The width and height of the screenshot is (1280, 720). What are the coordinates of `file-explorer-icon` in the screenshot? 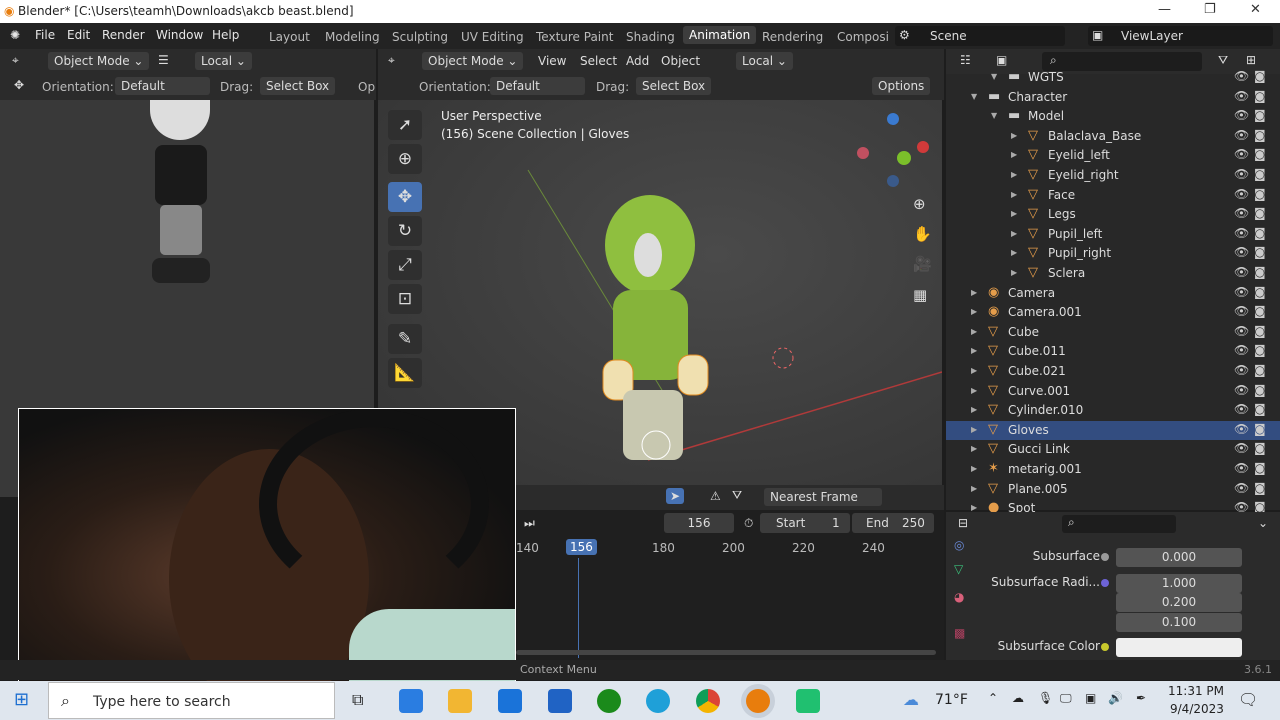 It's located at (460, 701).